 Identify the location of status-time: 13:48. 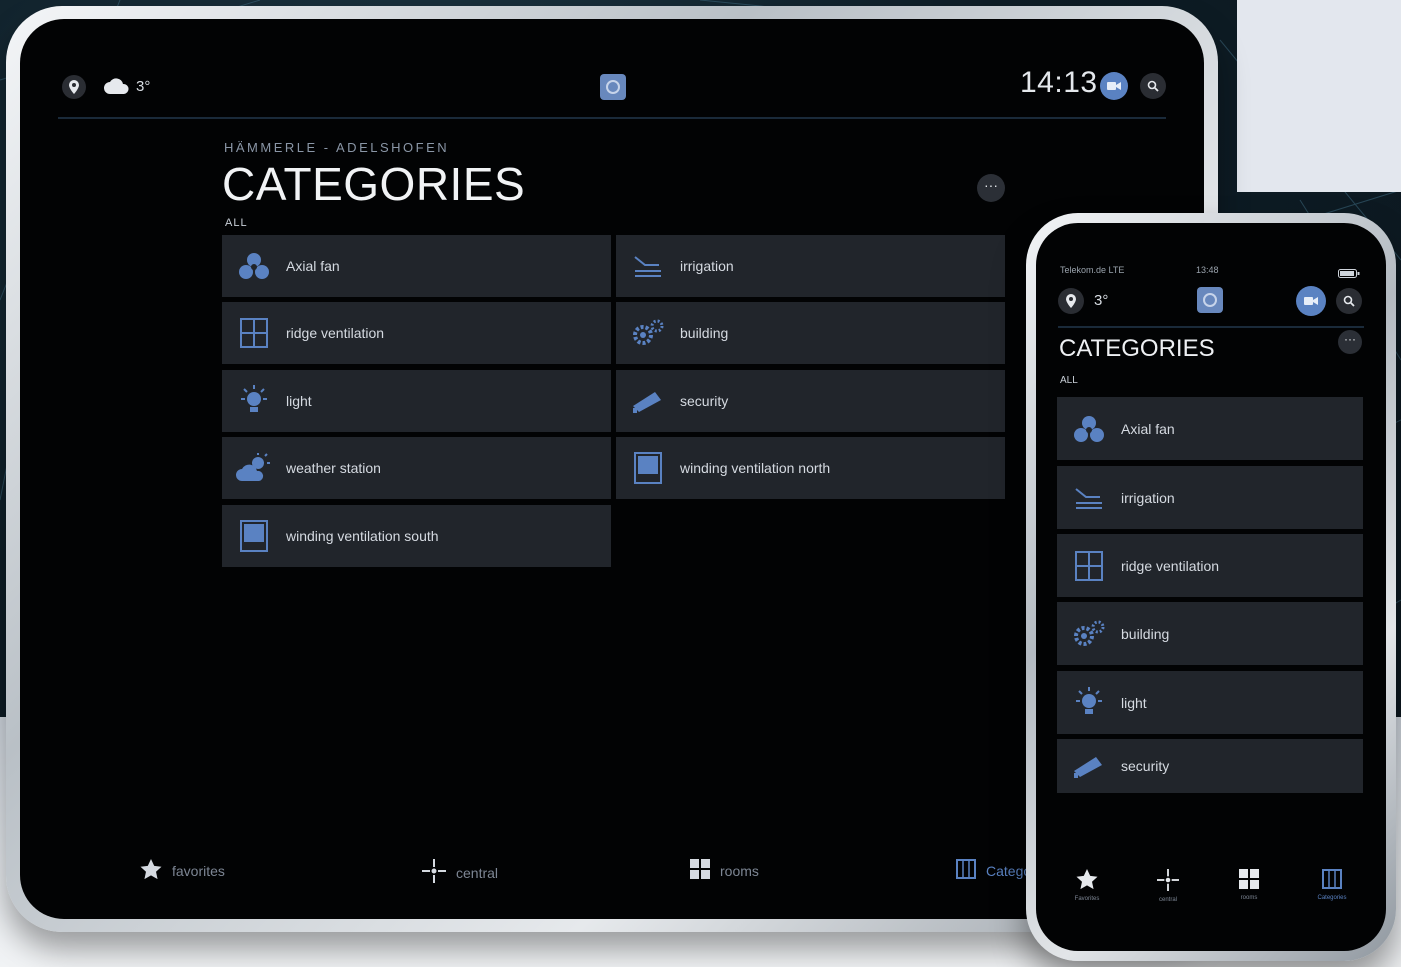
(1207, 270).